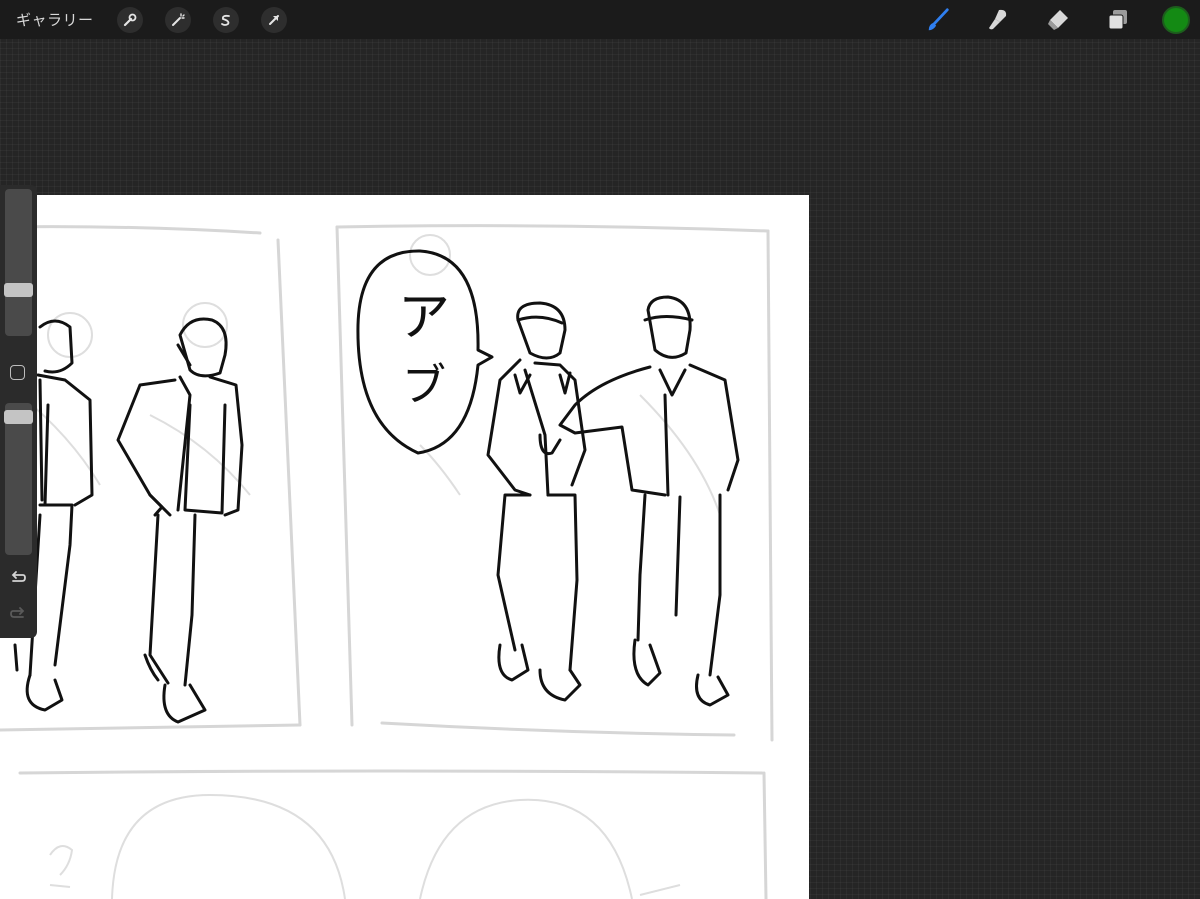 The image size is (1200, 899). What do you see at coordinates (55, 19) in the screenshot?
I see `gallery-button: ギャラリー` at bounding box center [55, 19].